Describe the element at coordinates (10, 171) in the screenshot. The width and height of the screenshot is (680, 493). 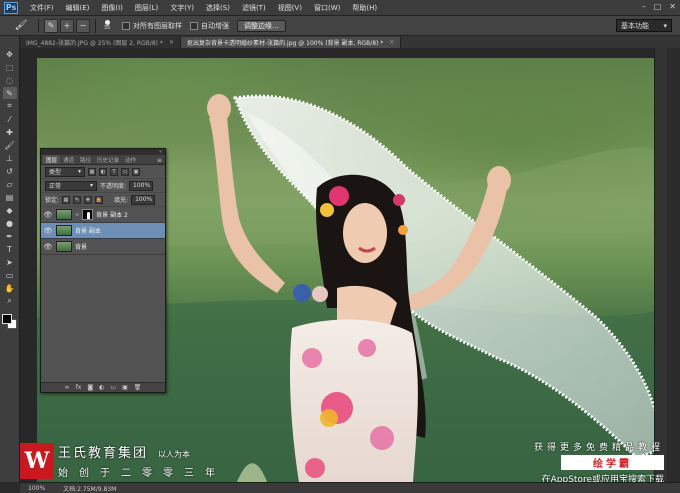
I see `history-brush-icon: ↺` at that location.